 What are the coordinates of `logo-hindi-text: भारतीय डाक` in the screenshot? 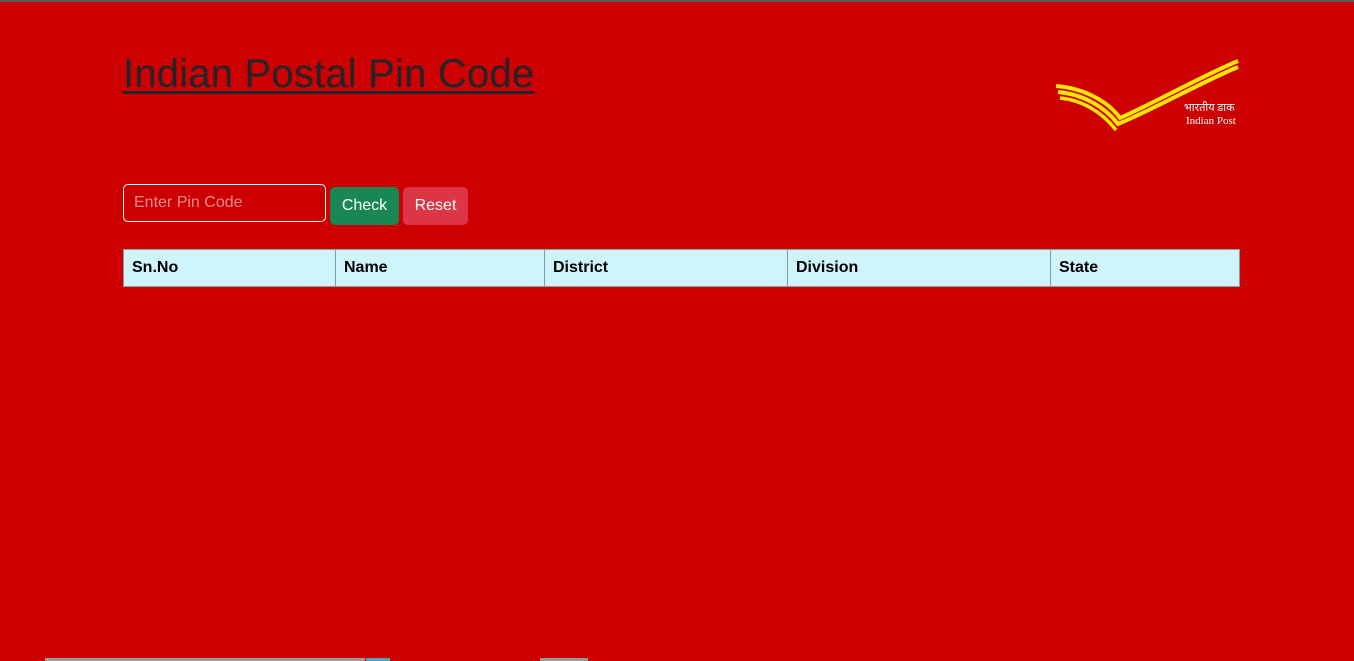 It's located at (1209, 108).